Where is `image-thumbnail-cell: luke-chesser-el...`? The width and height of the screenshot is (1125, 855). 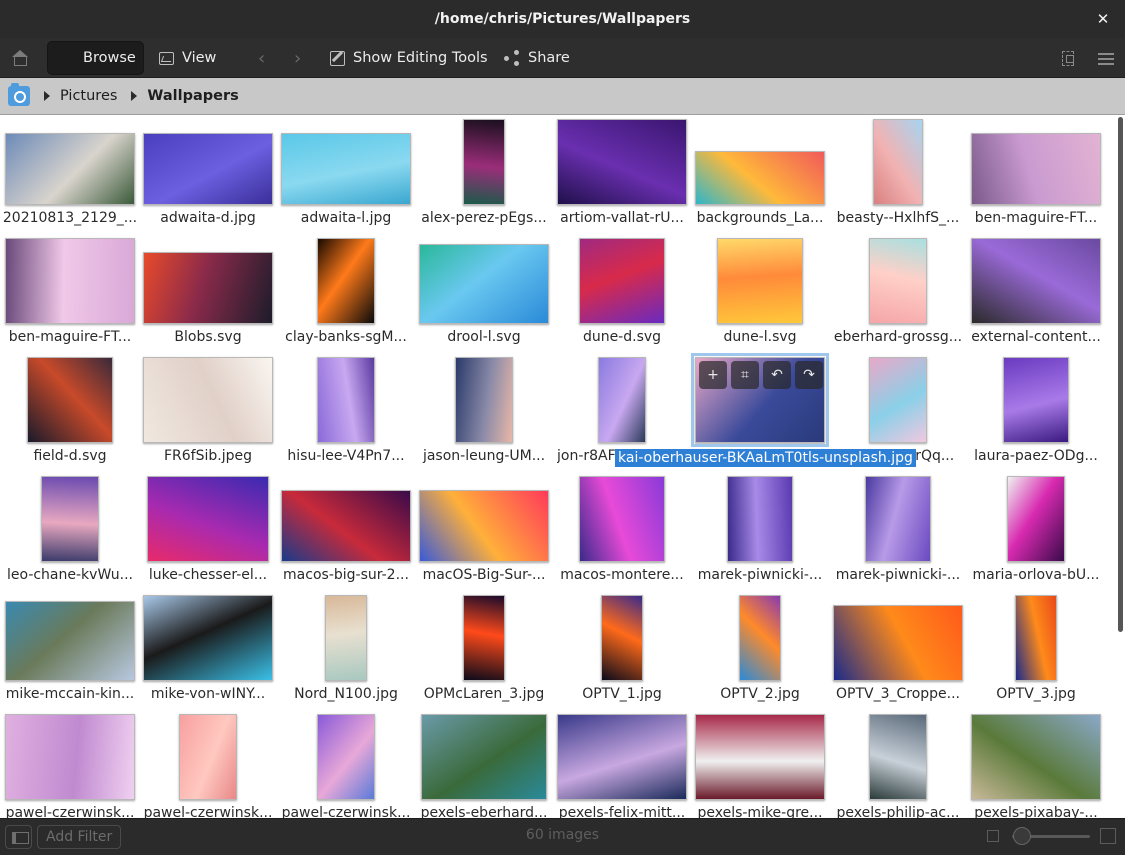
image-thumbnail-cell: luke-chesser-el... is located at coordinates (208, 533).